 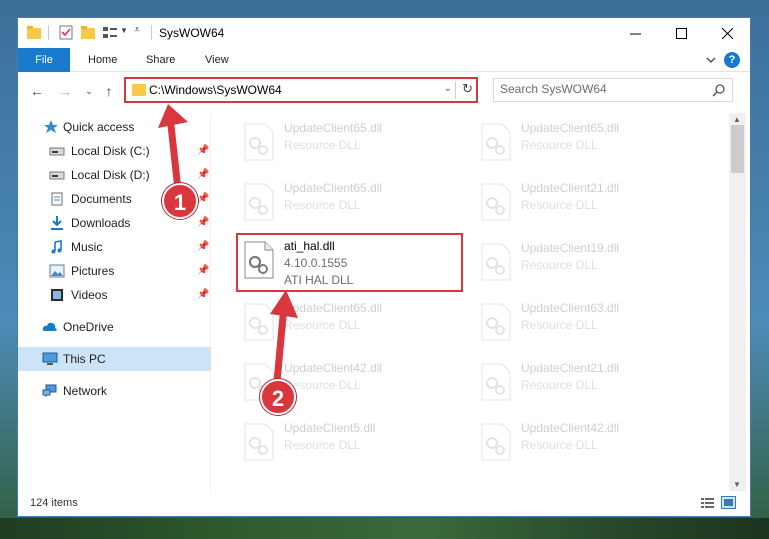 I want to click on refresh-icon: ↻, so click(x=467, y=89).